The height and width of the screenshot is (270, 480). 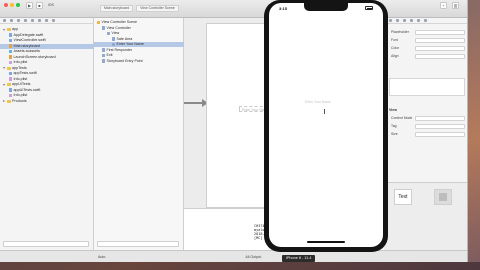 What do you see at coordinates (19, 100) in the screenshot?
I see `navigator-item-label: Products` at bounding box center [19, 100].